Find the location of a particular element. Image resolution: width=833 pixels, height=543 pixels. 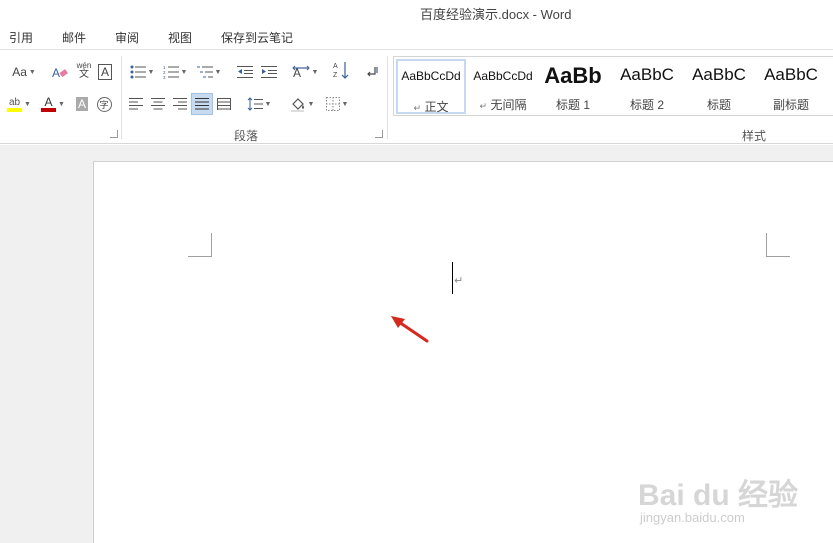

line-spacing-icon is located at coordinates (255, 104).